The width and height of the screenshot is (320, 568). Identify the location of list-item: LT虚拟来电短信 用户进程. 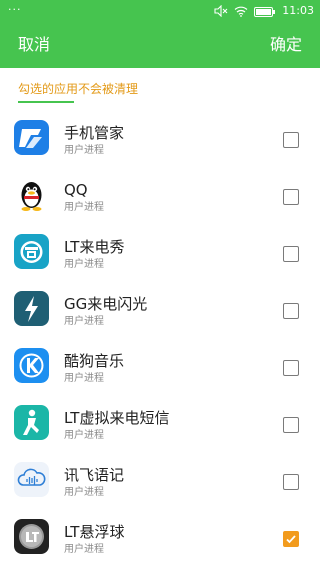
(160, 421).